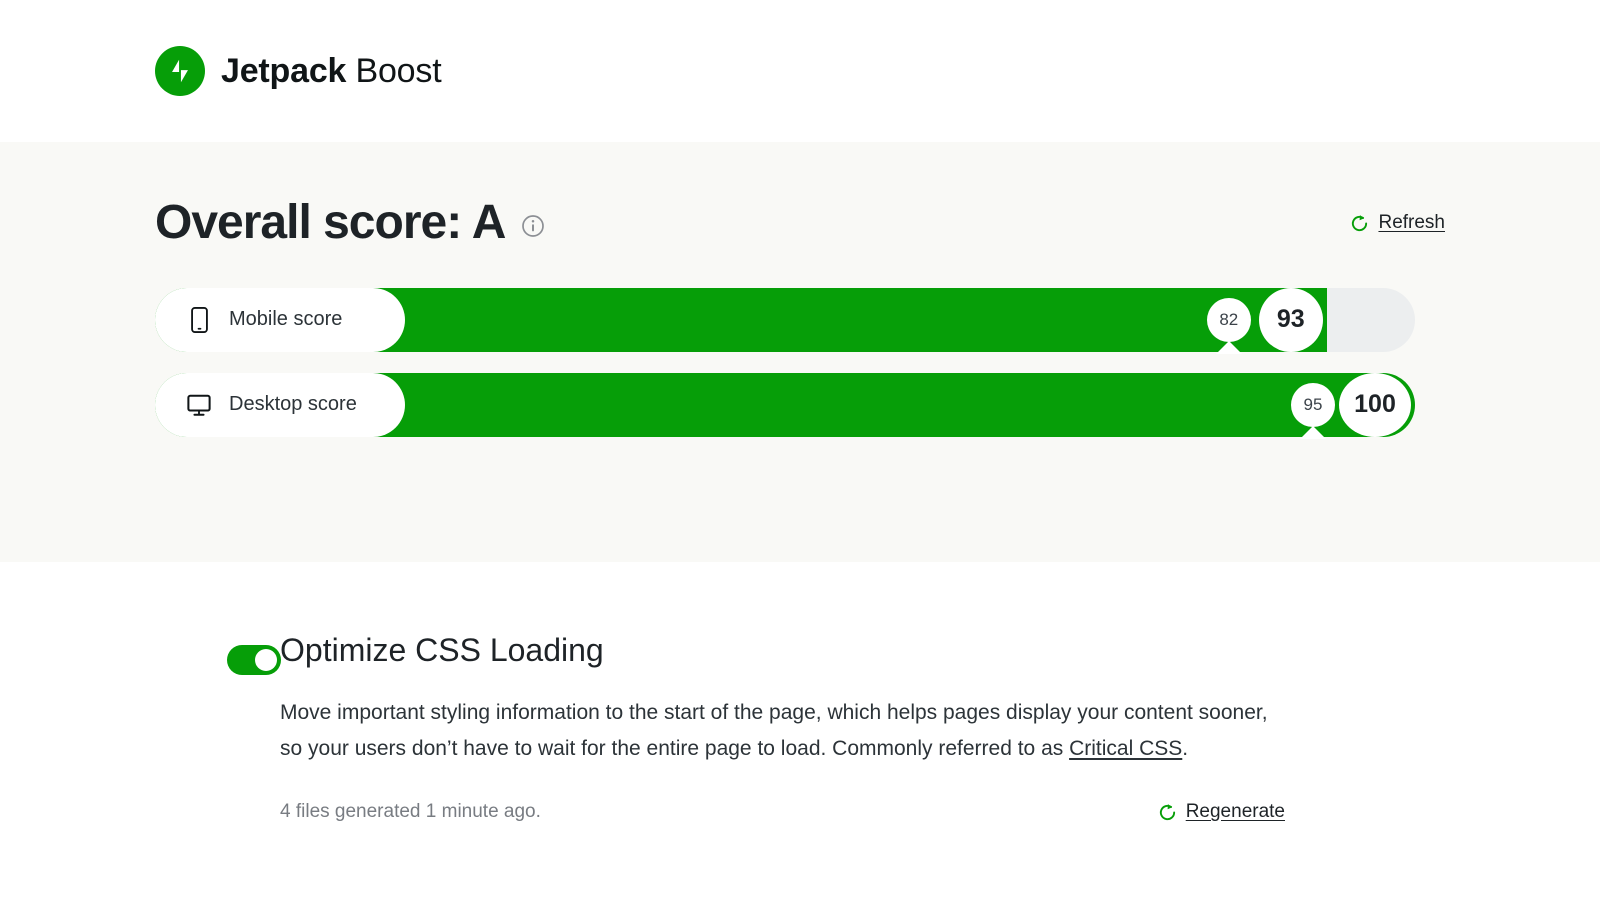  Describe the element at coordinates (533, 226) in the screenshot. I see `info-circle-icon` at that location.